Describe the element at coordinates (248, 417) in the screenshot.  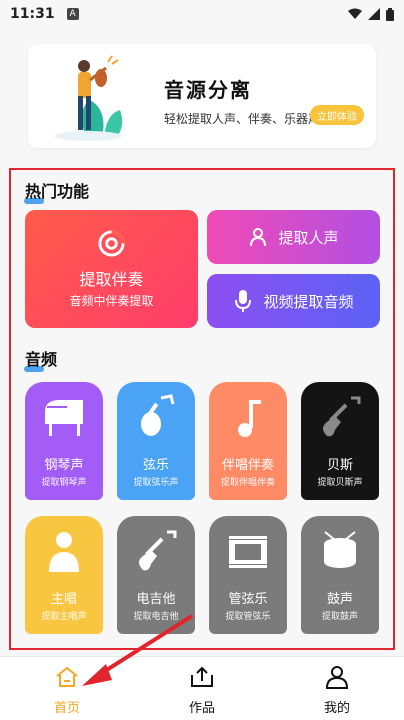
I see `music-note-icon` at that location.